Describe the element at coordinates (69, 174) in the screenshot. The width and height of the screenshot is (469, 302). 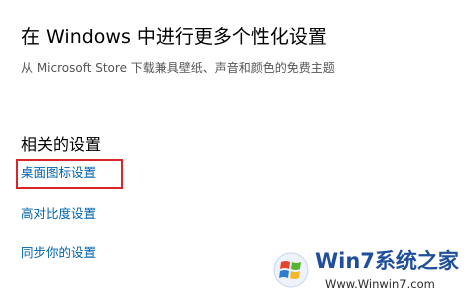
I see `highlight-box` at that location.